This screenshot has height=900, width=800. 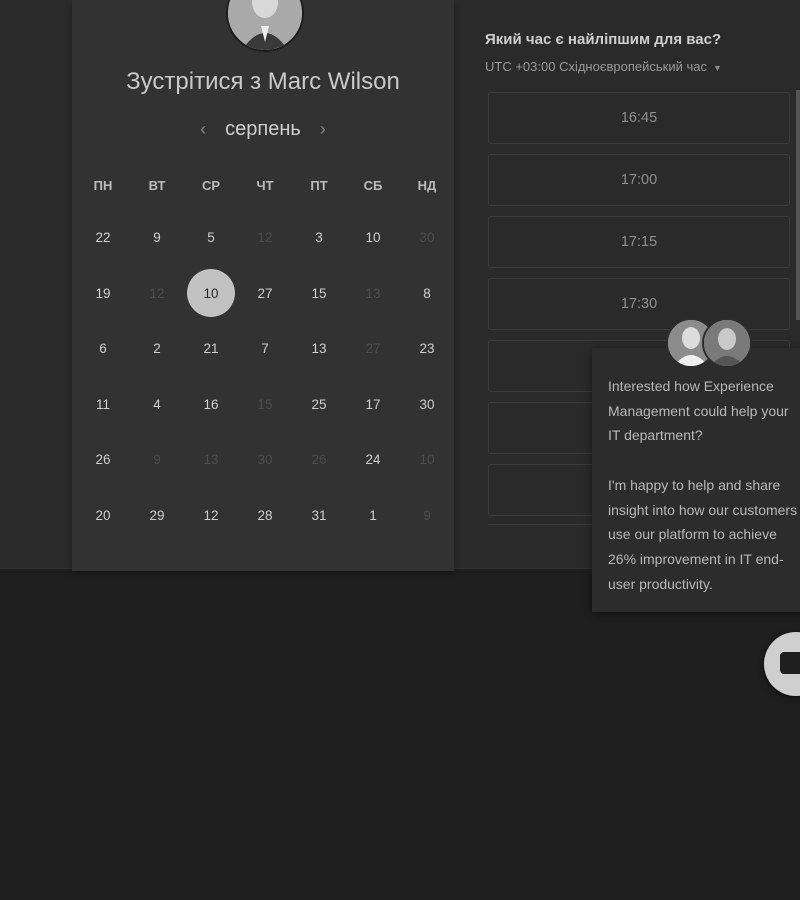 I want to click on calendar-day: 25, so click(x=319, y=405).